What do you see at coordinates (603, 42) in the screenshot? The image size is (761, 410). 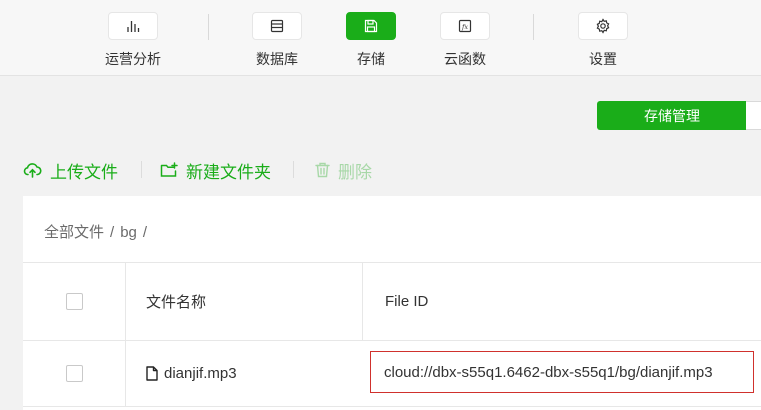 I see `tool-settings: 设置` at bounding box center [603, 42].